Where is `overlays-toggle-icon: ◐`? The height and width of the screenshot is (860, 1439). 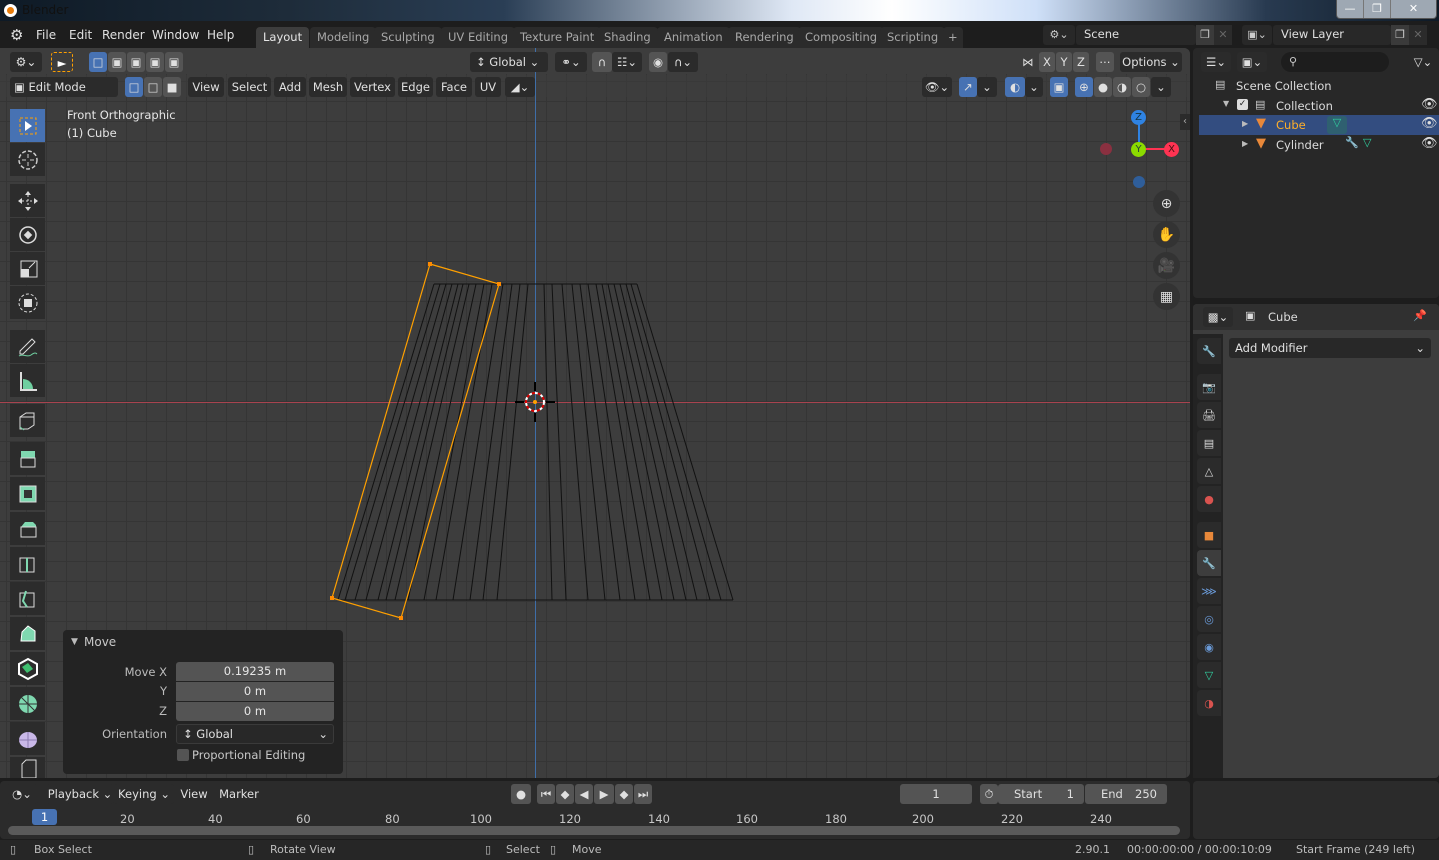
overlays-toggle-icon: ◐ is located at coordinates (1015, 87).